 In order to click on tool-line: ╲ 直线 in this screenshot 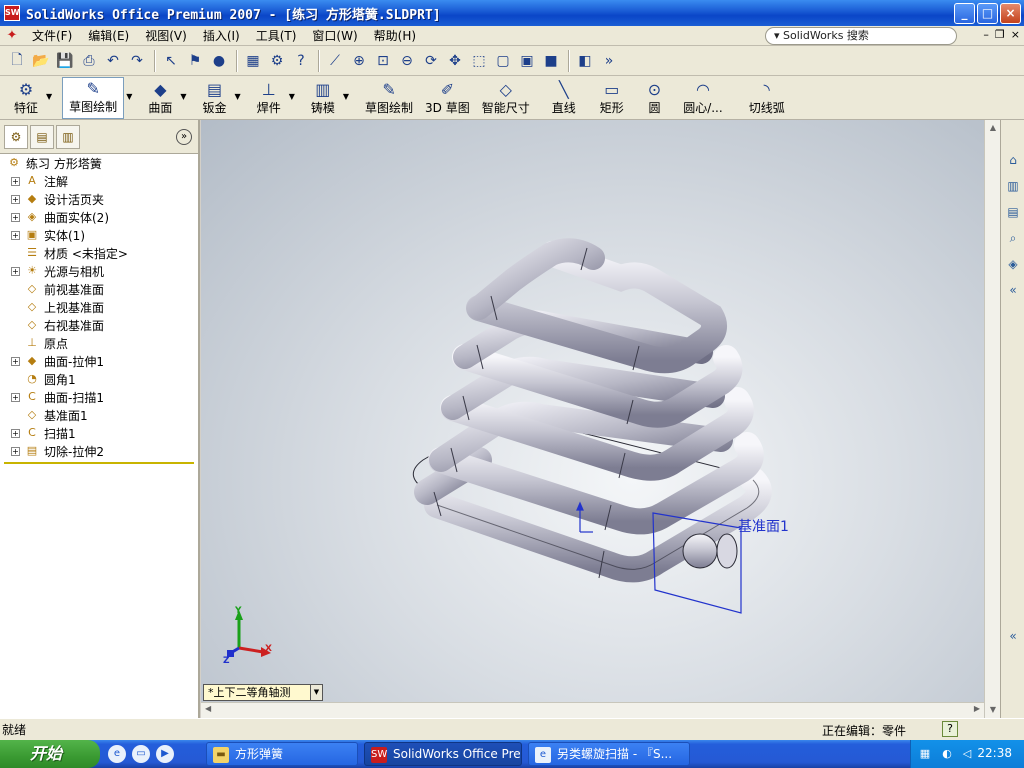, I will do `click(564, 98)`.